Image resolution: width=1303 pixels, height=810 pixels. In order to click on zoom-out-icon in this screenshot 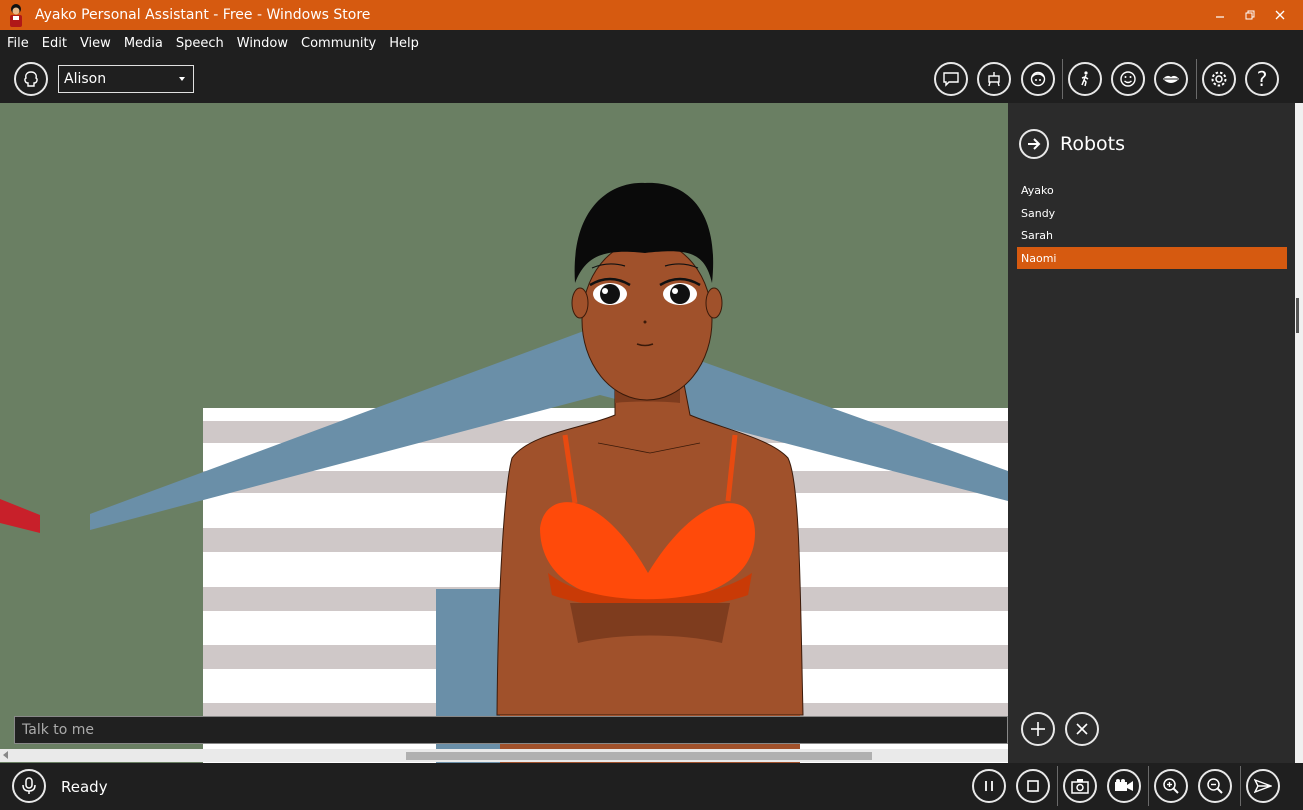, I will do `click(1215, 786)`.